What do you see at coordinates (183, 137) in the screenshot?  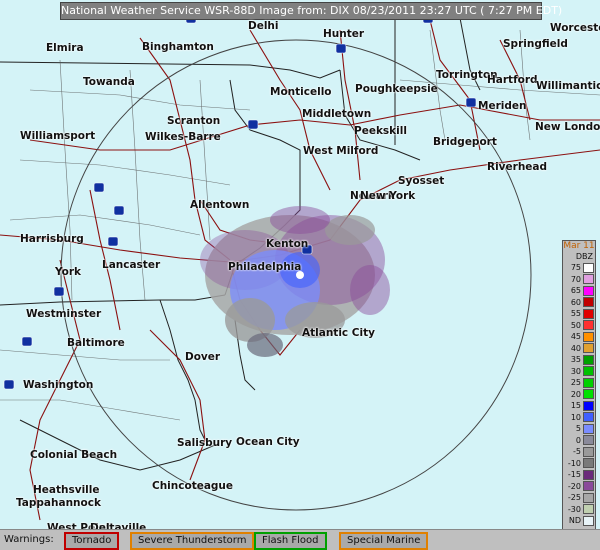 I see `place-label: Wilkes-Barre` at bounding box center [183, 137].